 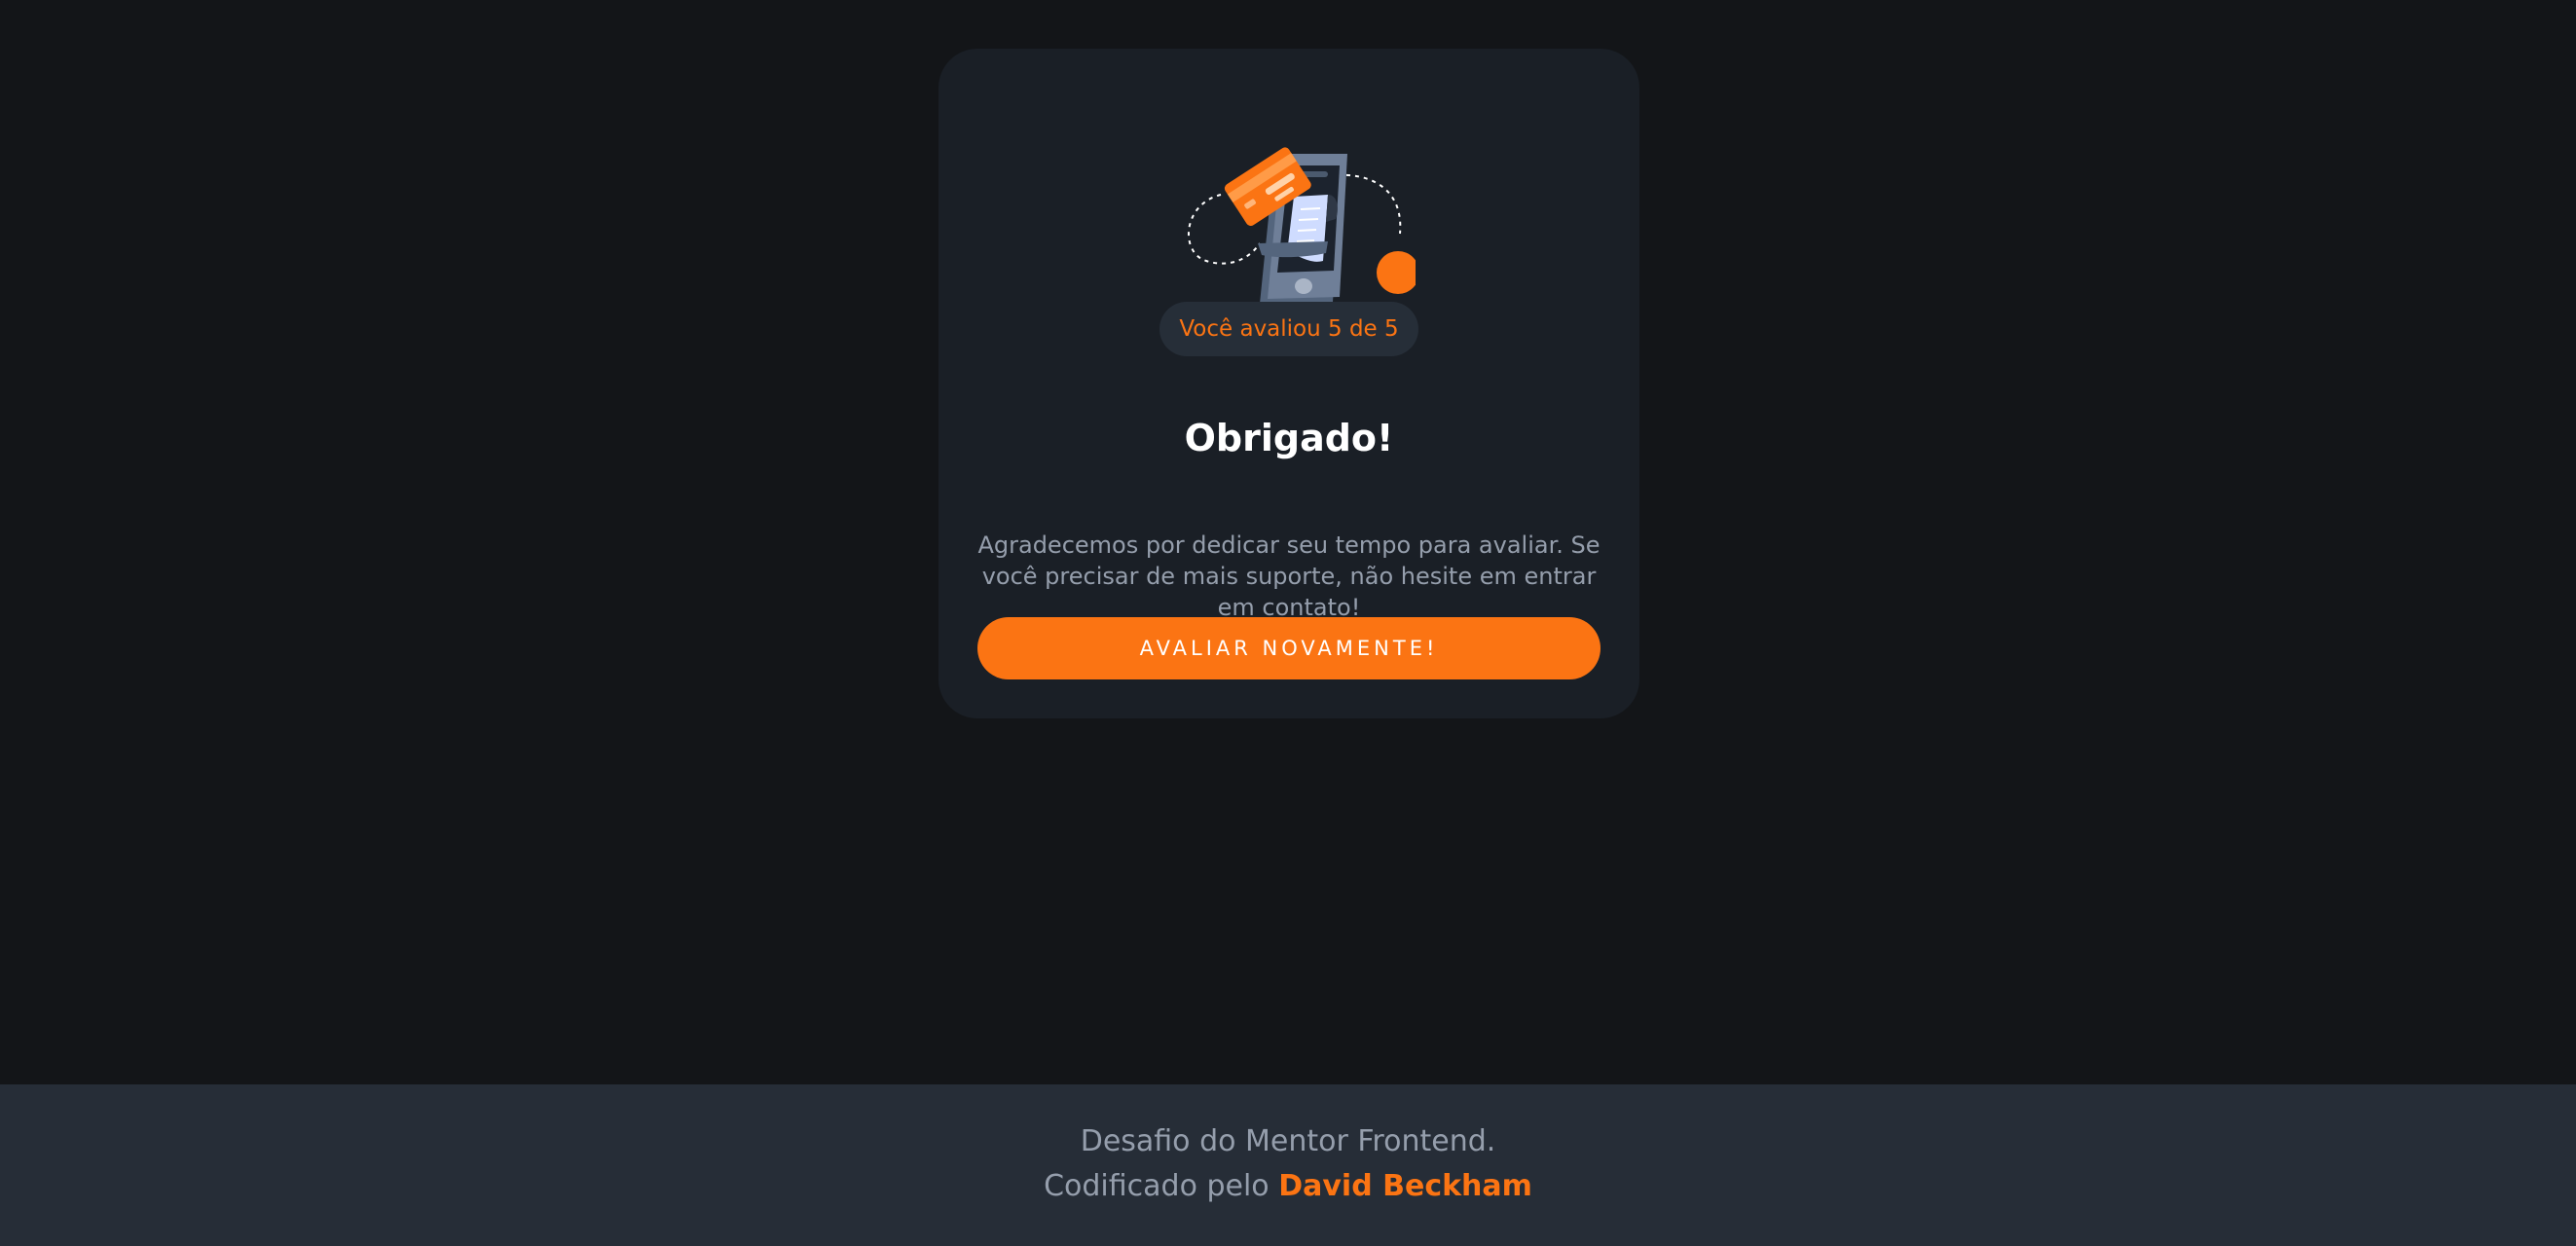 I want to click on page-title: Obrigado!, so click(x=1289, y=438).